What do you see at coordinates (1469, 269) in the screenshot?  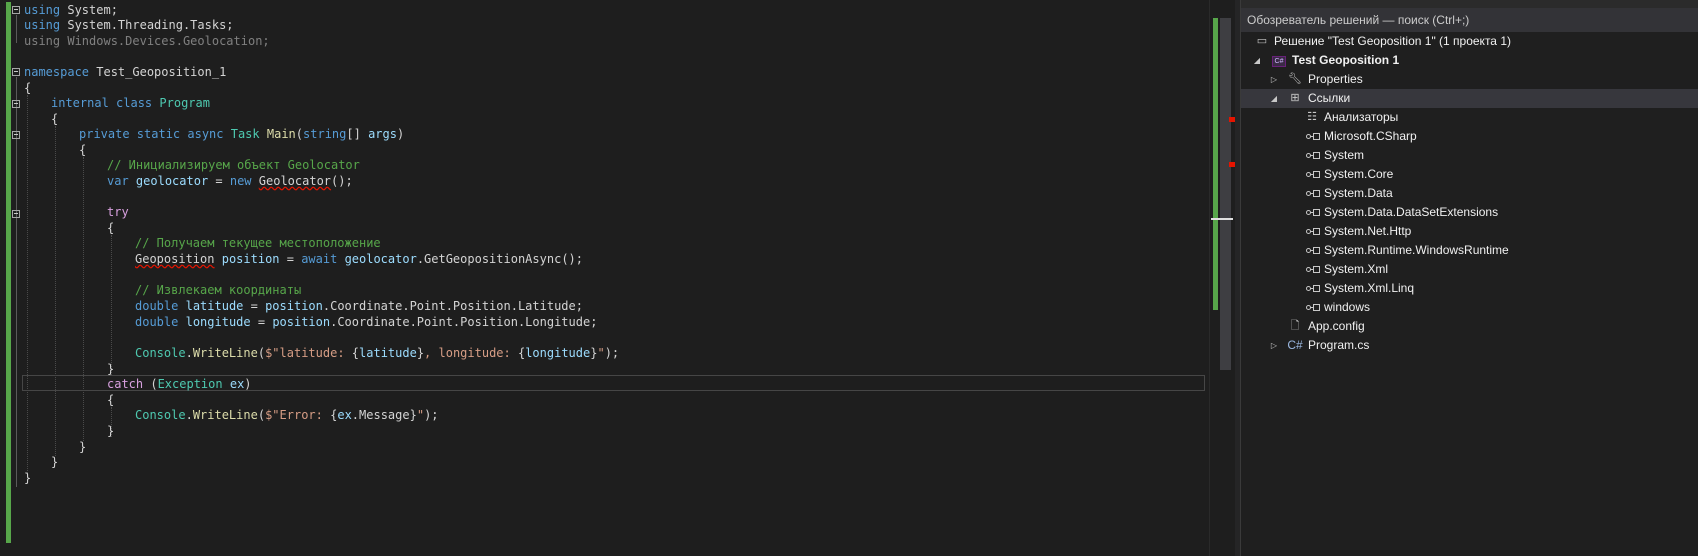 I see `tree-item-reference: System.Xml` at bounding box center [1469, 269].